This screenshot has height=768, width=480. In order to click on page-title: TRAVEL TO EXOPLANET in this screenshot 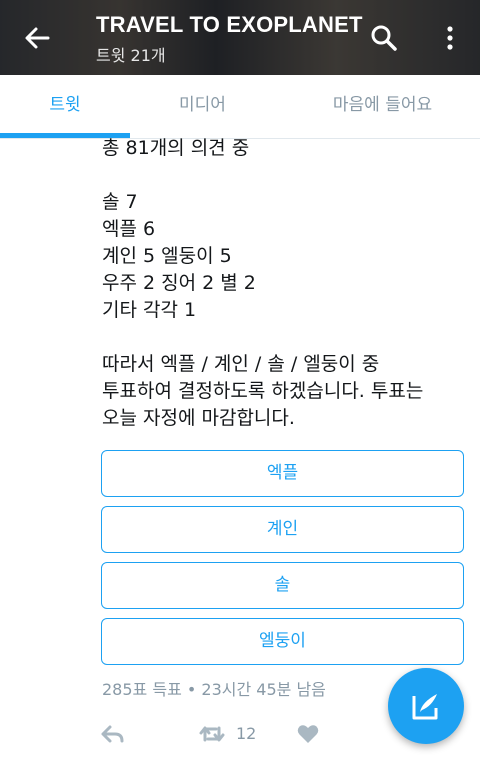, I will do `click(229, 24)`.